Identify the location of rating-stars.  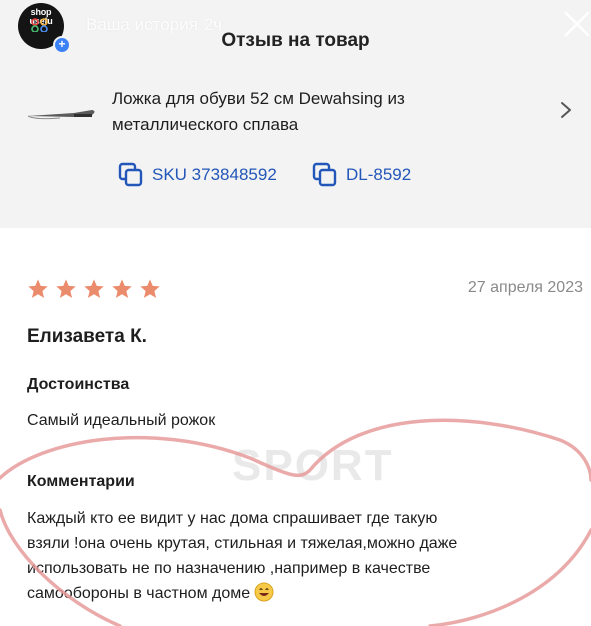
(97, 289).